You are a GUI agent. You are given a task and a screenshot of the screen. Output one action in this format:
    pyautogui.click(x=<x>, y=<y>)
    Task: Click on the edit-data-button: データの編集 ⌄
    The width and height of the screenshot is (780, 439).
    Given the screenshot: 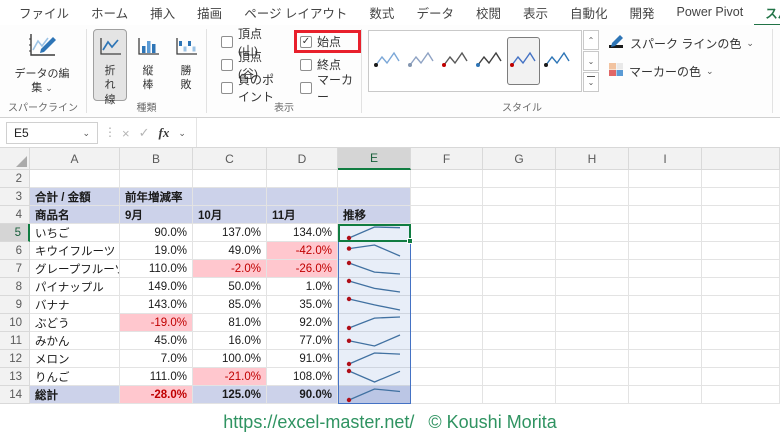 What is the action you would take?
    pyautogui.click(x=42, y=66)
    